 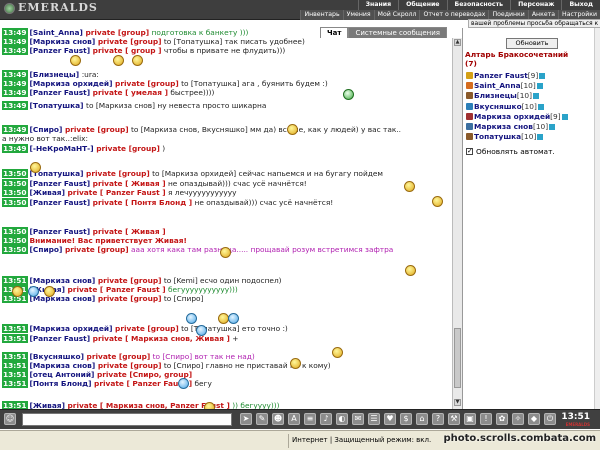 What do you see at coordinates (550, 419) in the screenshot?
I see `power-icon: ⏻` at bounding box center [550, 419].